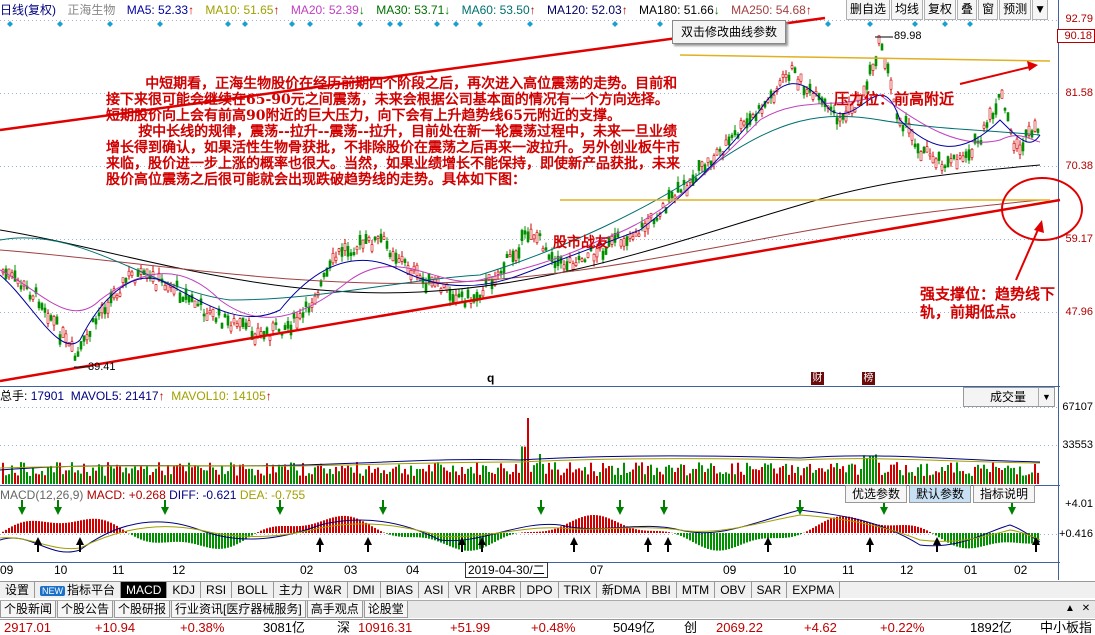 Image resolution: width=1095 pixels, height=635 pixels. I want to click on tab-stock-announcements: 个股公告, so click(85, 609).